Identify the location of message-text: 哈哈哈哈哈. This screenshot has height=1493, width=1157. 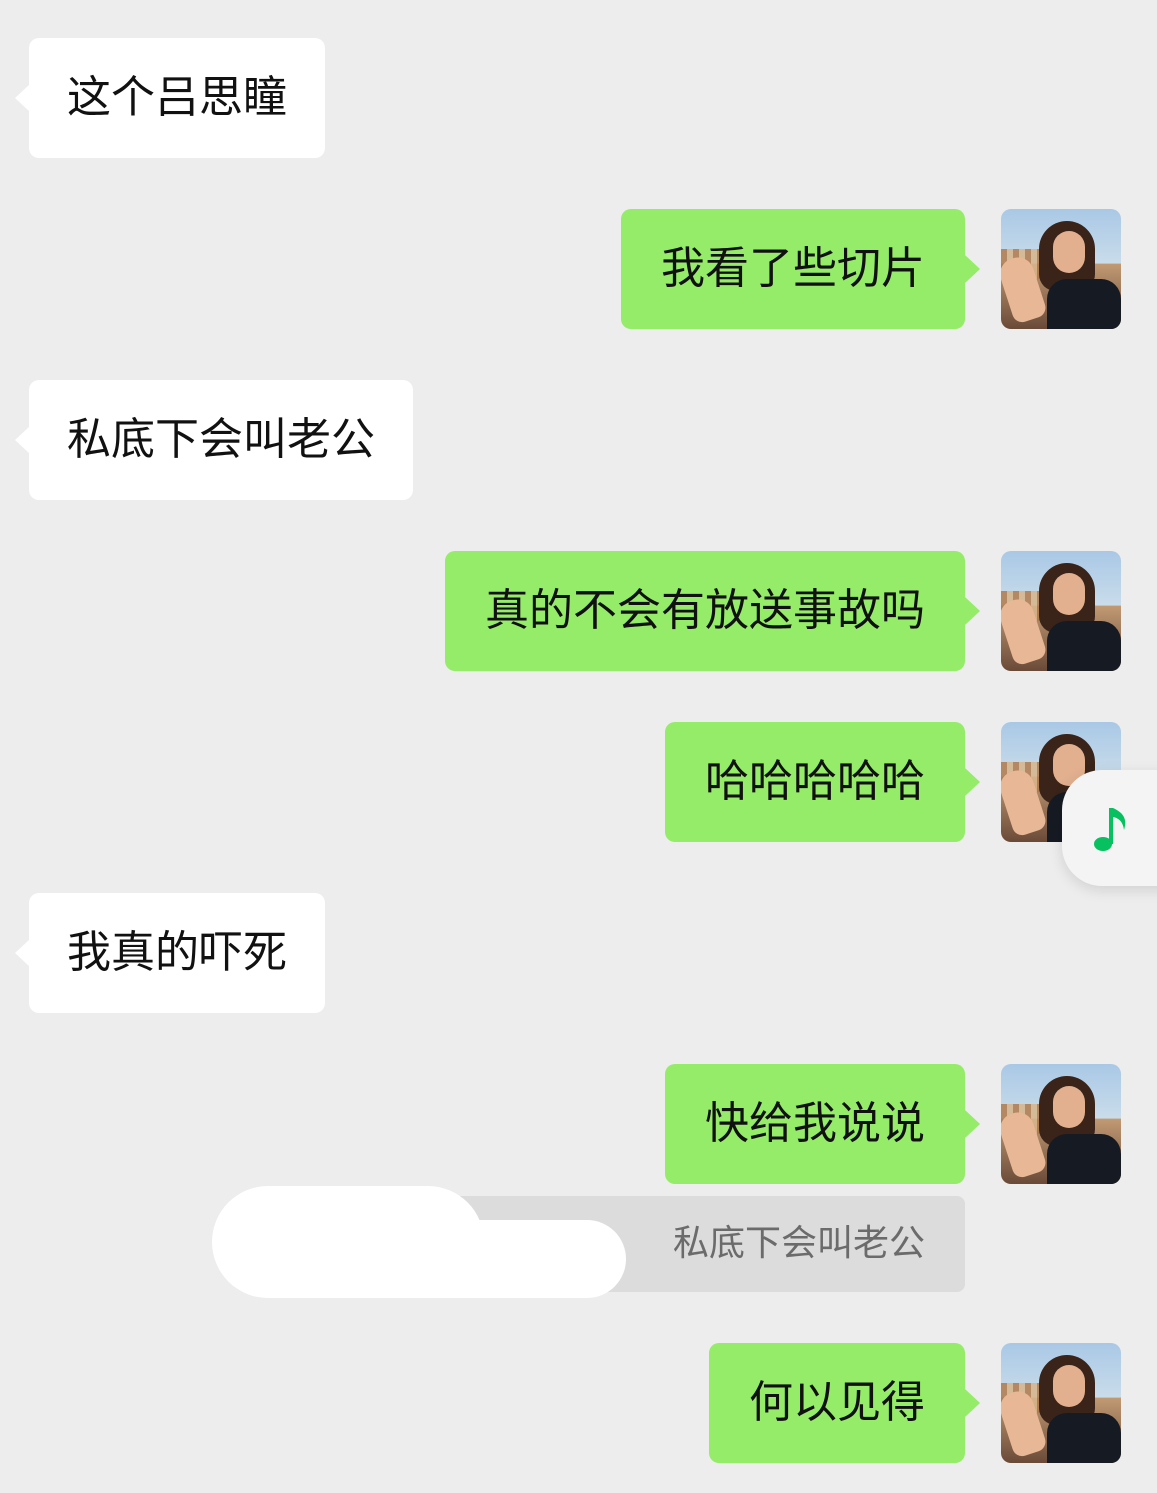
(815, 781).